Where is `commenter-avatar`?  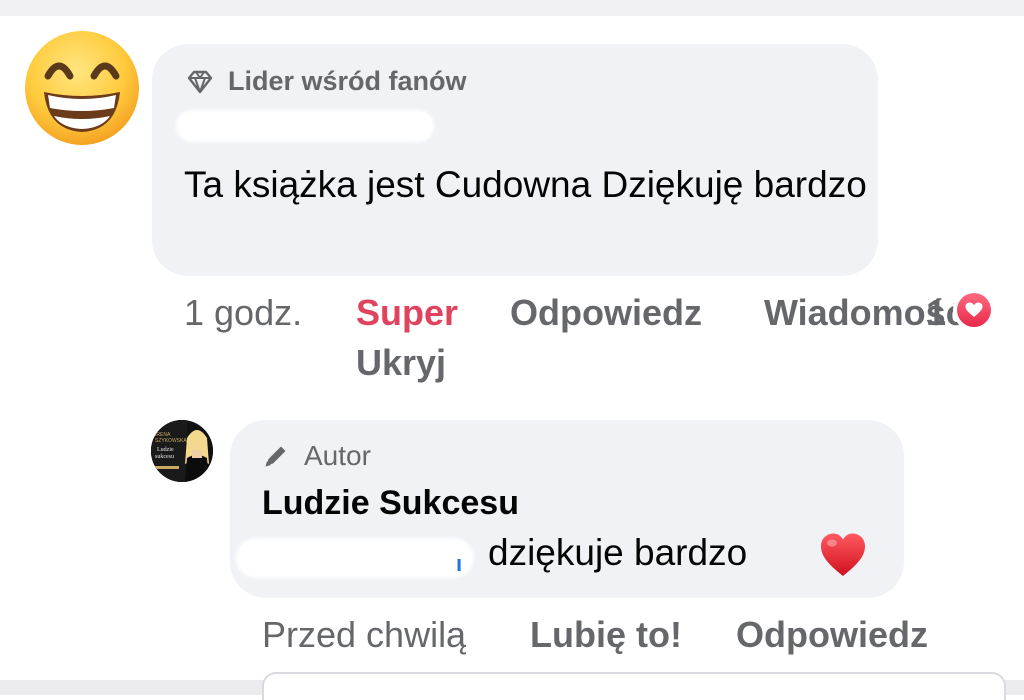
commenter-avatar is located at coordinates (82, 88).